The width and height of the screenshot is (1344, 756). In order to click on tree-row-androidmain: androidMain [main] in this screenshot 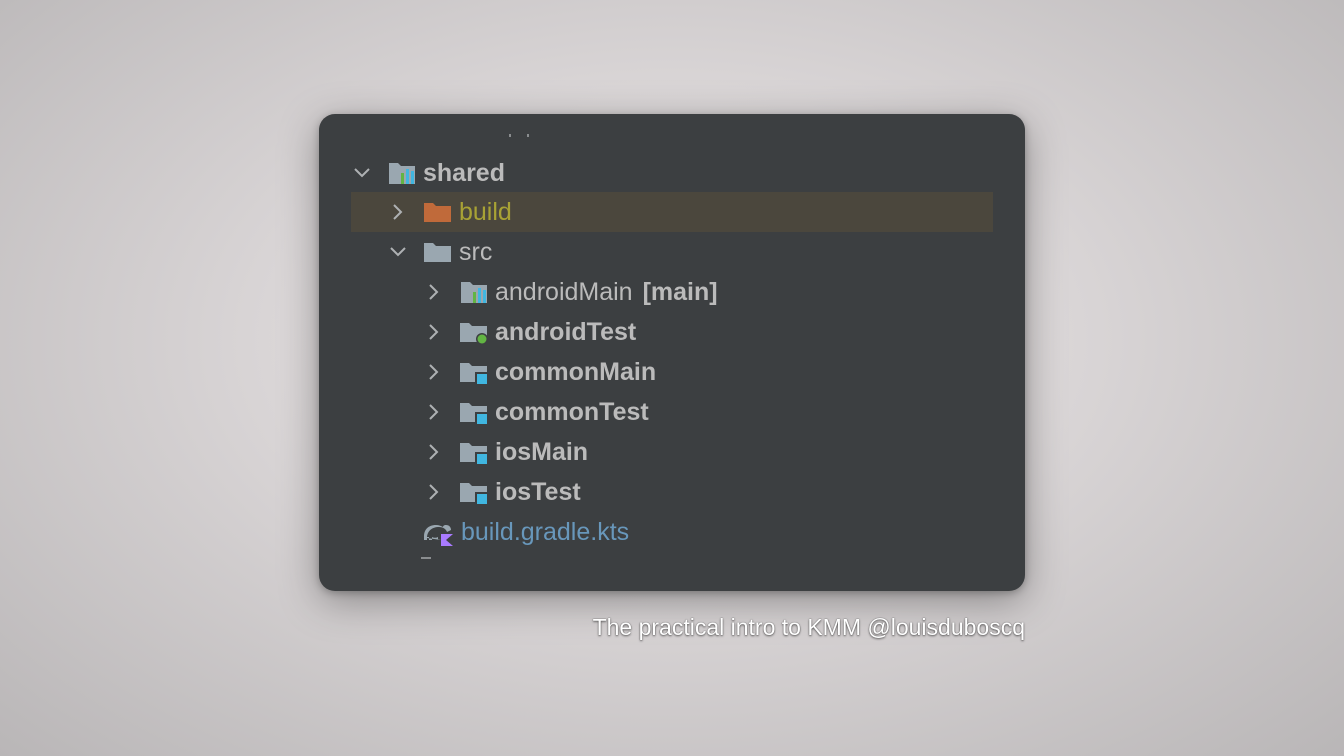, I will do `click(672, 292)`.